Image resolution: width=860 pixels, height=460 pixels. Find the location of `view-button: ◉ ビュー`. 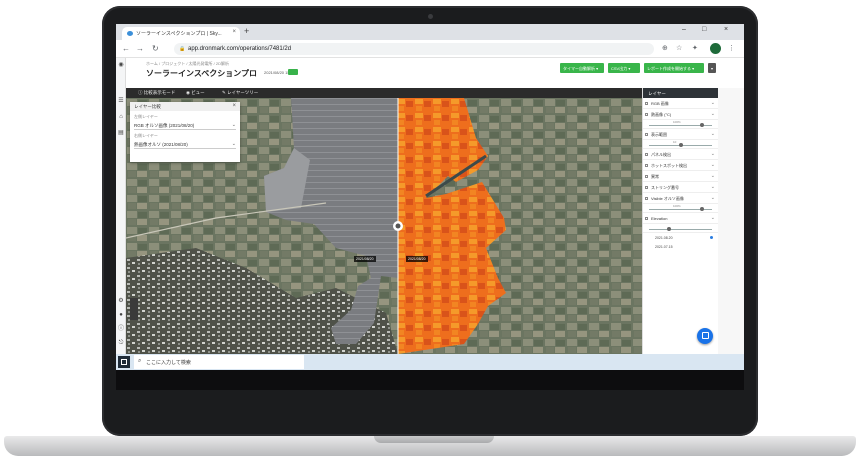

view-button: ◉ ビュー is located at coordinates (195, 93).